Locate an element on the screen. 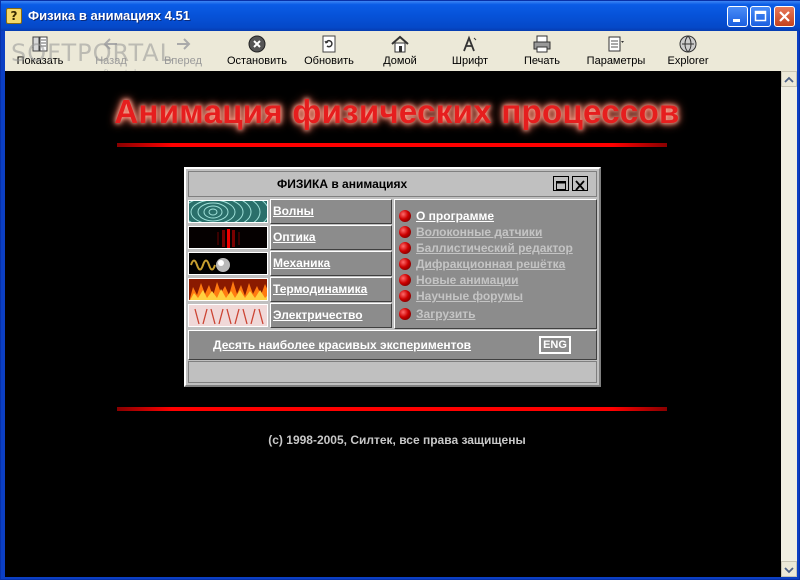  home-icon is located at coordinates (400, 44).